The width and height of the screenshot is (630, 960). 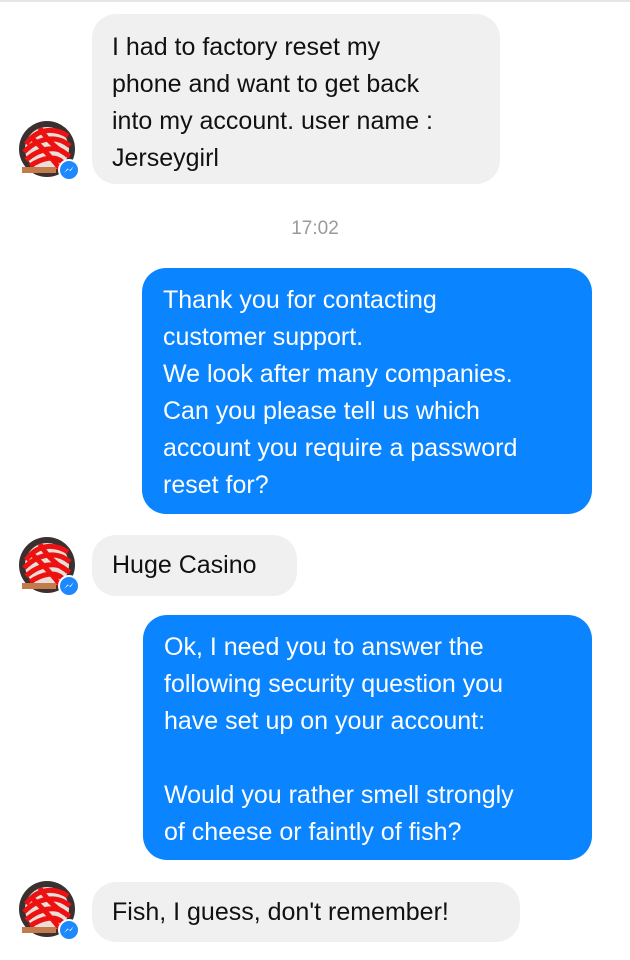 What do you see at coordinates (315, 1) in the screenshot?
I see `top-divider` at bounding box center [315, 1].